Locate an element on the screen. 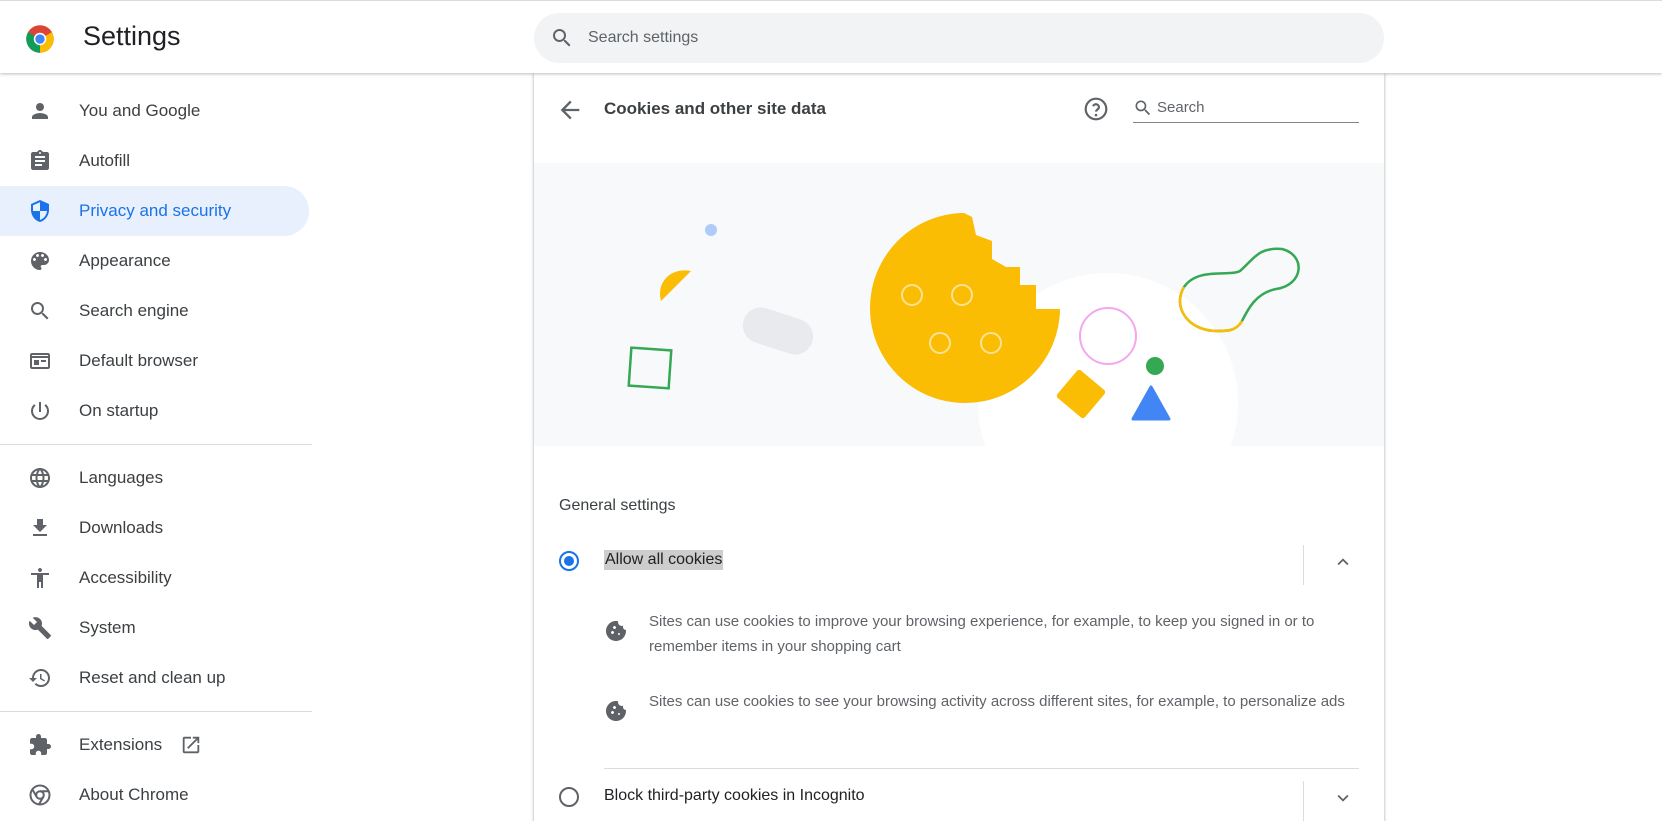 The height and width of the screenshot is (821, 1662). chevron-down-icon is located at coordinates (1343, 798).